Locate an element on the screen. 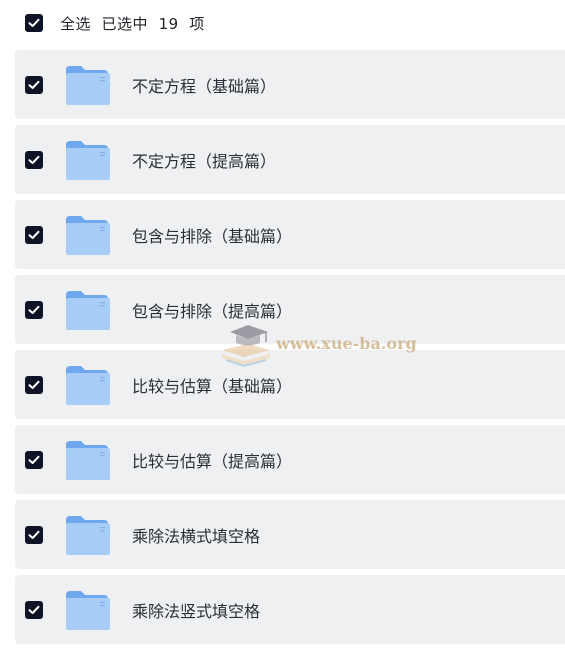  list-item: 包含与排除（基础篇） is located at coordinates (290, 234).